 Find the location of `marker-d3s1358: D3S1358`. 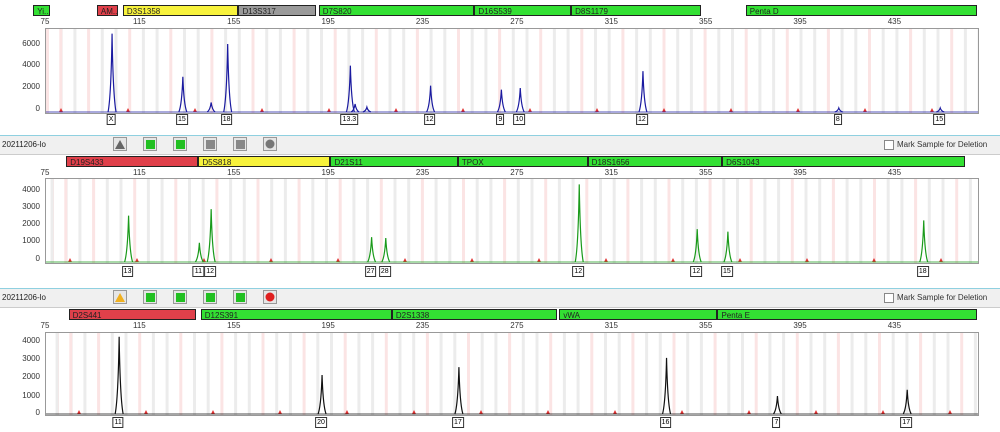

marker-d3s1358: D3S1358 is located at coordinates (180, 10).